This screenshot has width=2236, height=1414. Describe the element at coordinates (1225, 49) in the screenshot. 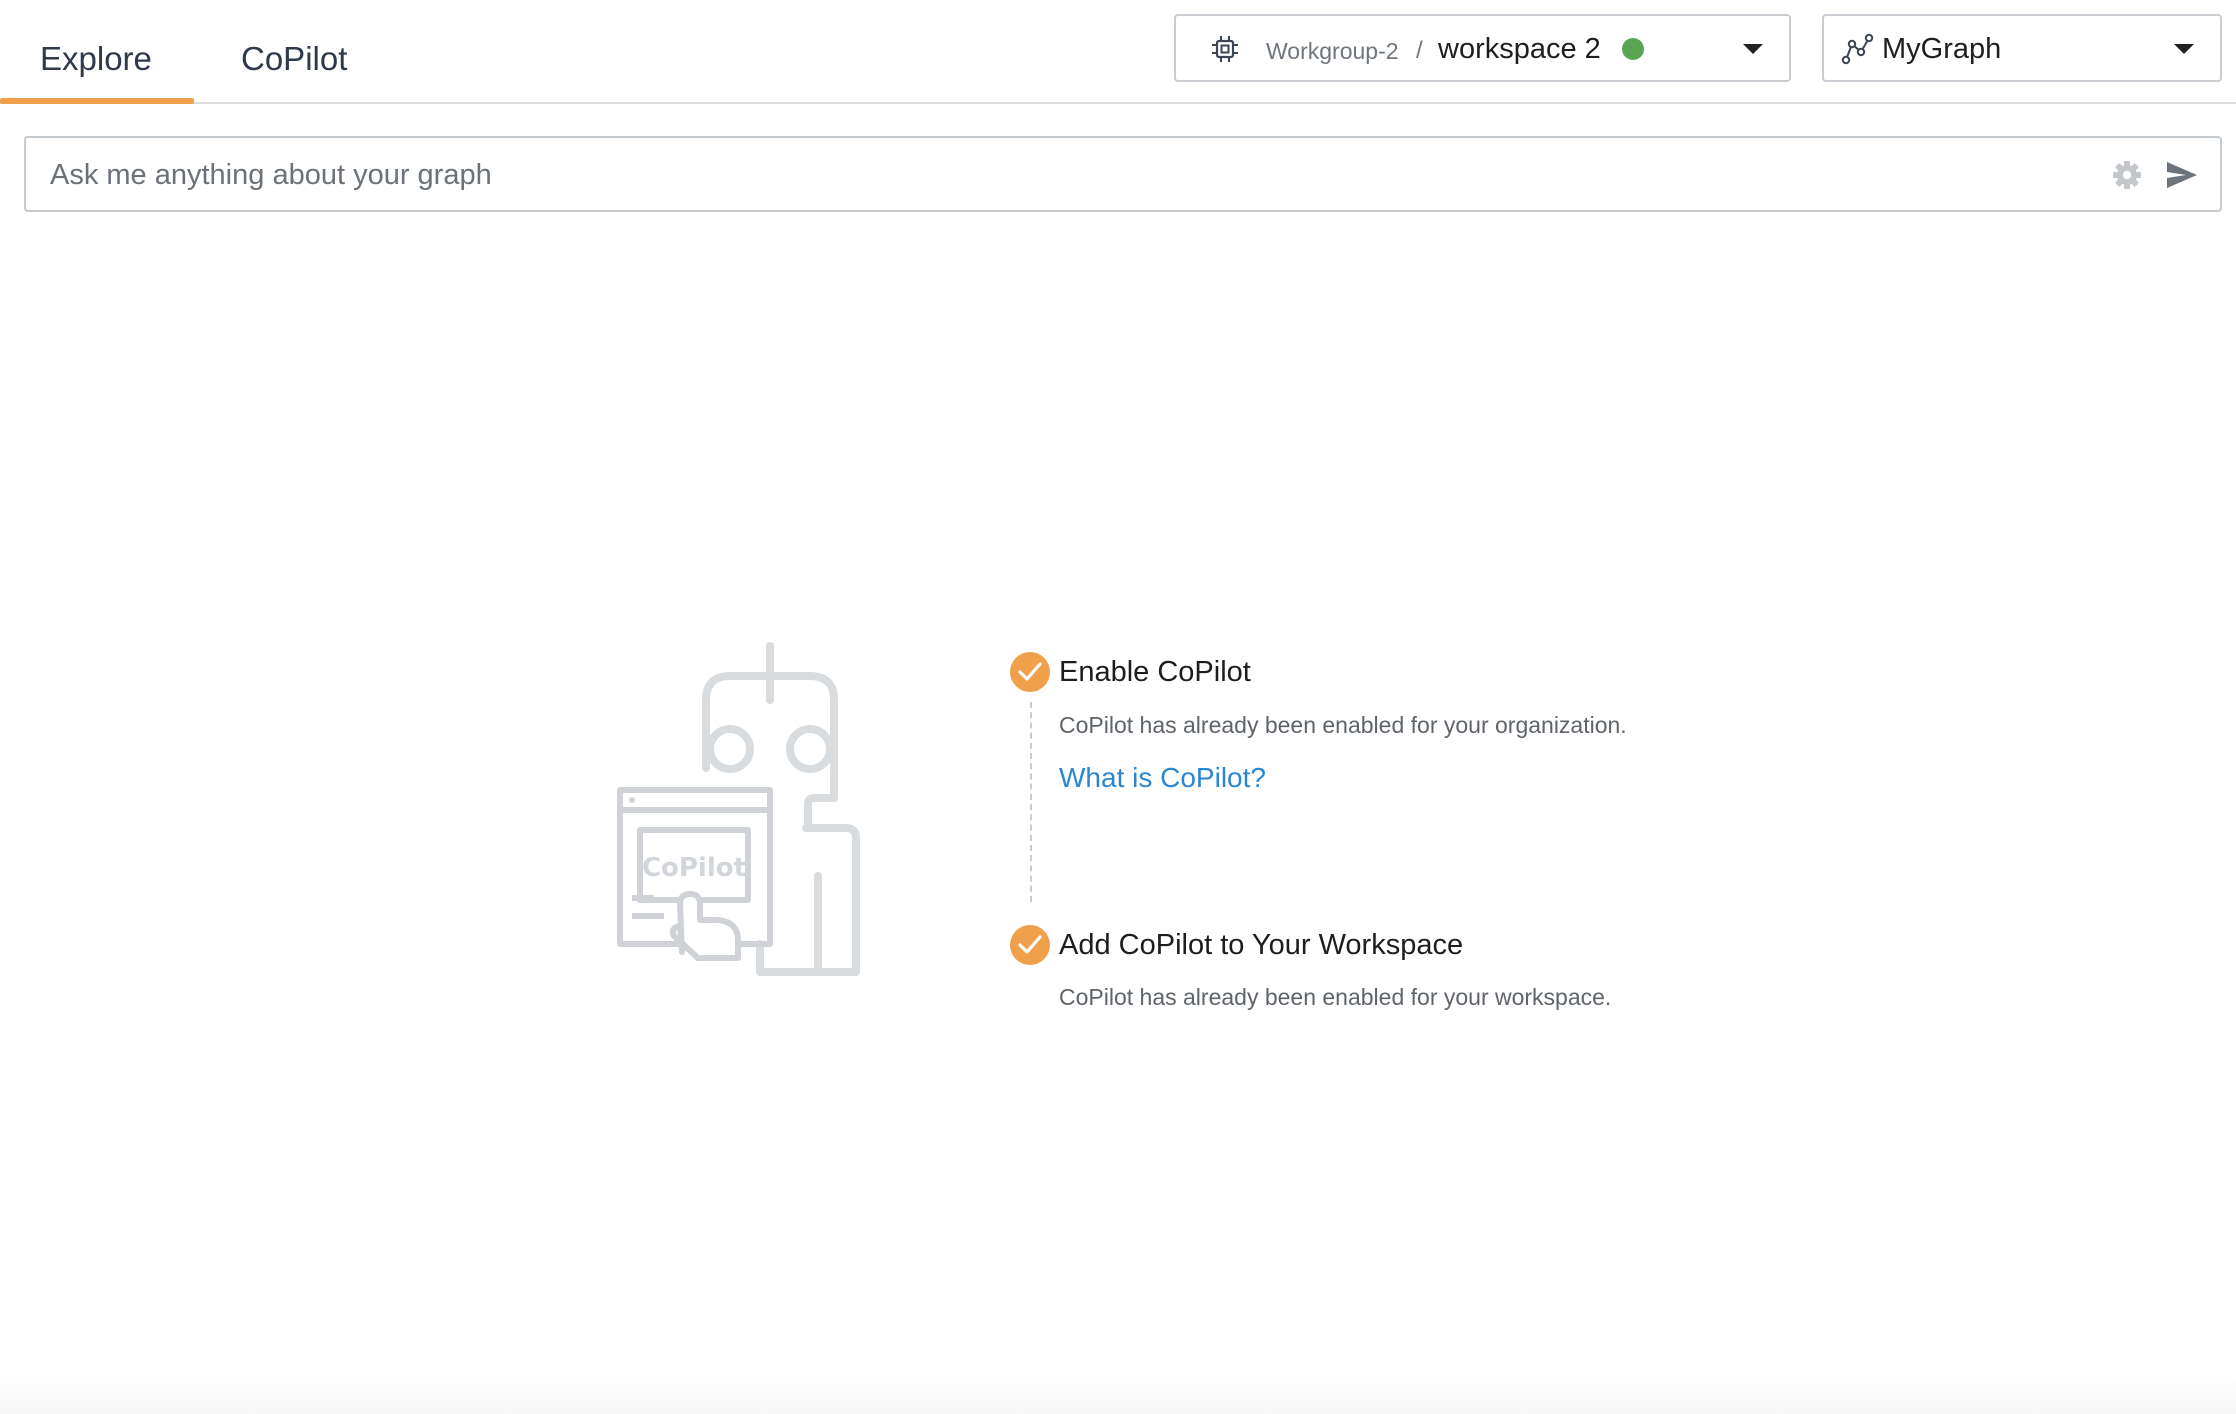

I see `cpu-chip-icon` at that location.